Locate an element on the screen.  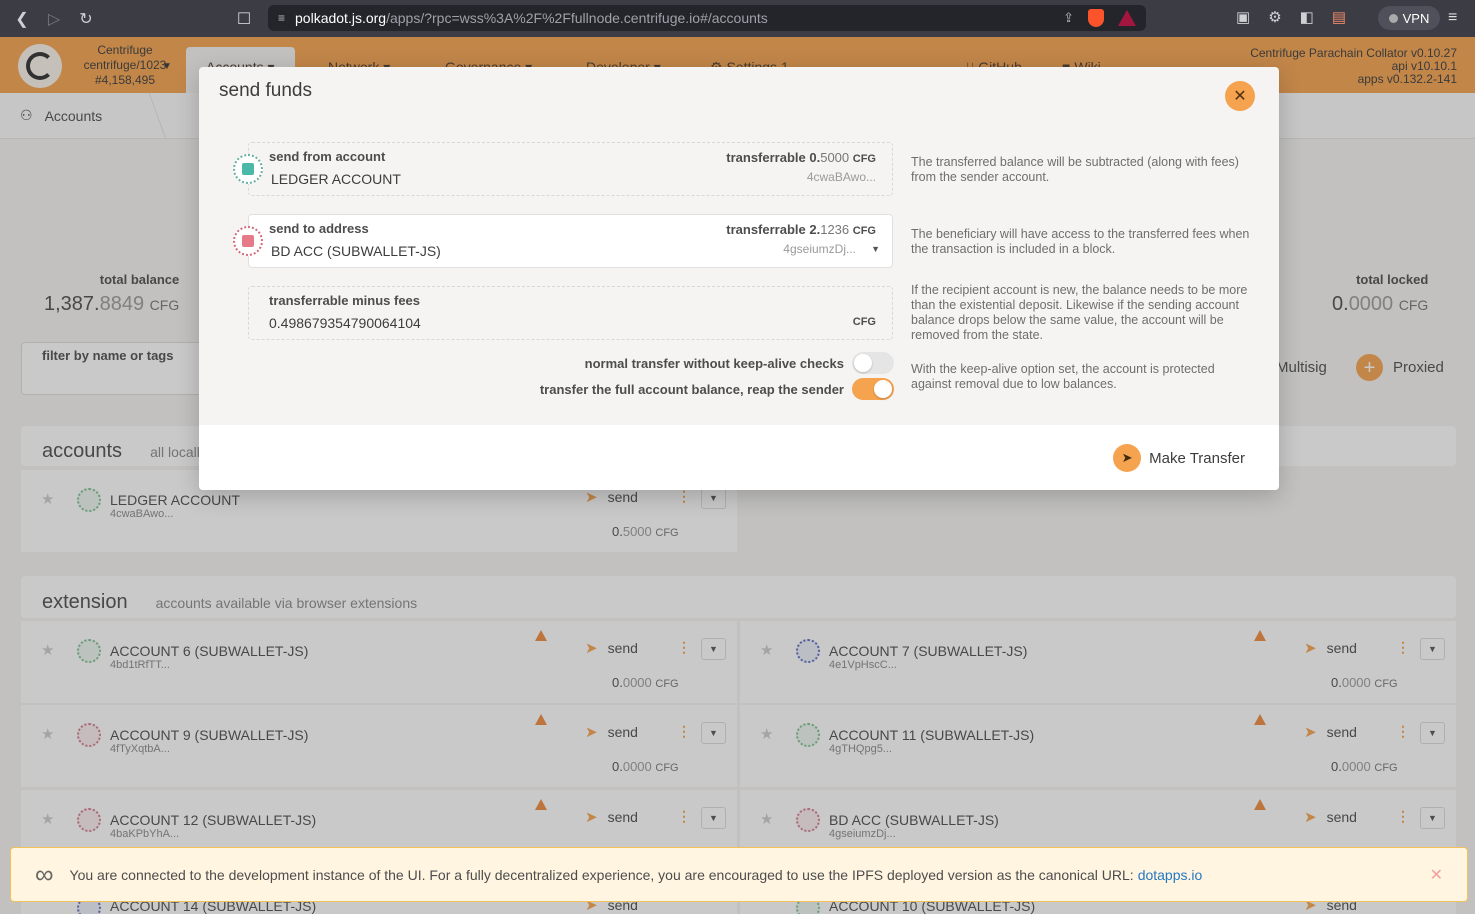
amount-label: transferrable minus fees is located at coordinates (345, 300).